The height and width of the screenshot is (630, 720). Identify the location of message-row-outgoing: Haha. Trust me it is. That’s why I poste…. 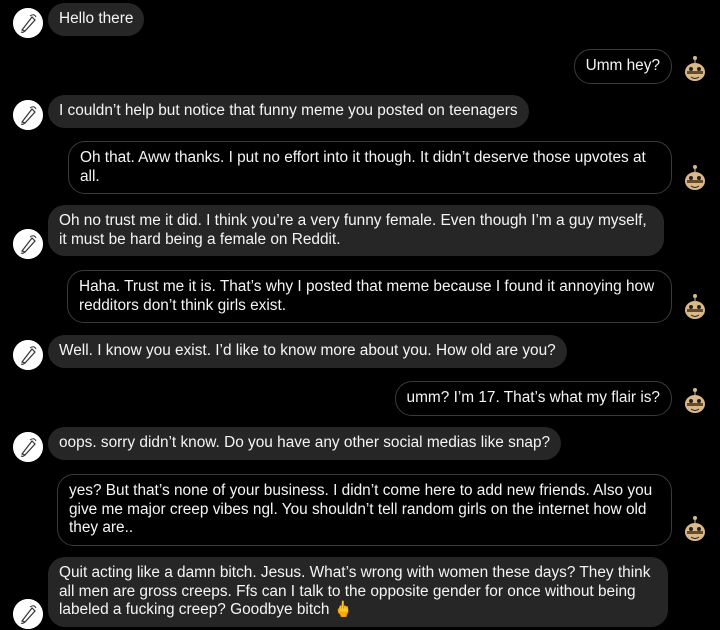
(360, 297).